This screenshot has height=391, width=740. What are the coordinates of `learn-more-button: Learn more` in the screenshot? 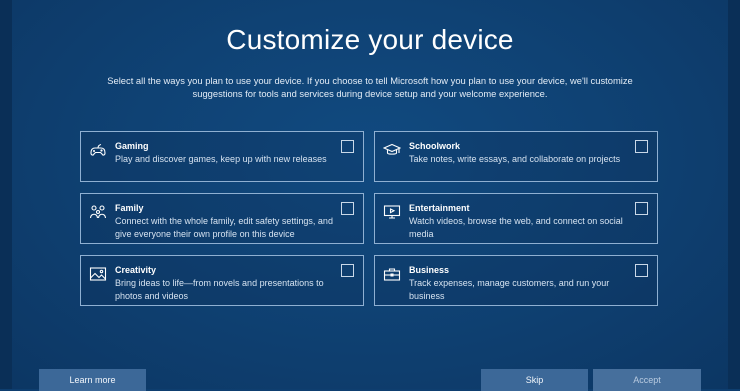 It's located at (92, 380).